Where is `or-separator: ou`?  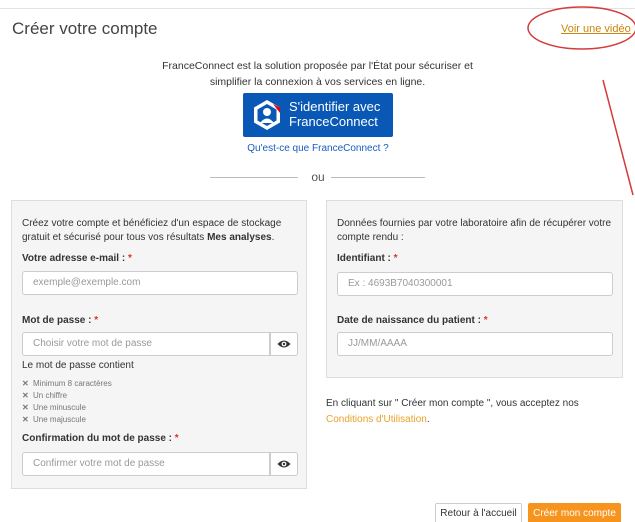 or-separator: ou is located at coordinates (318, 177).